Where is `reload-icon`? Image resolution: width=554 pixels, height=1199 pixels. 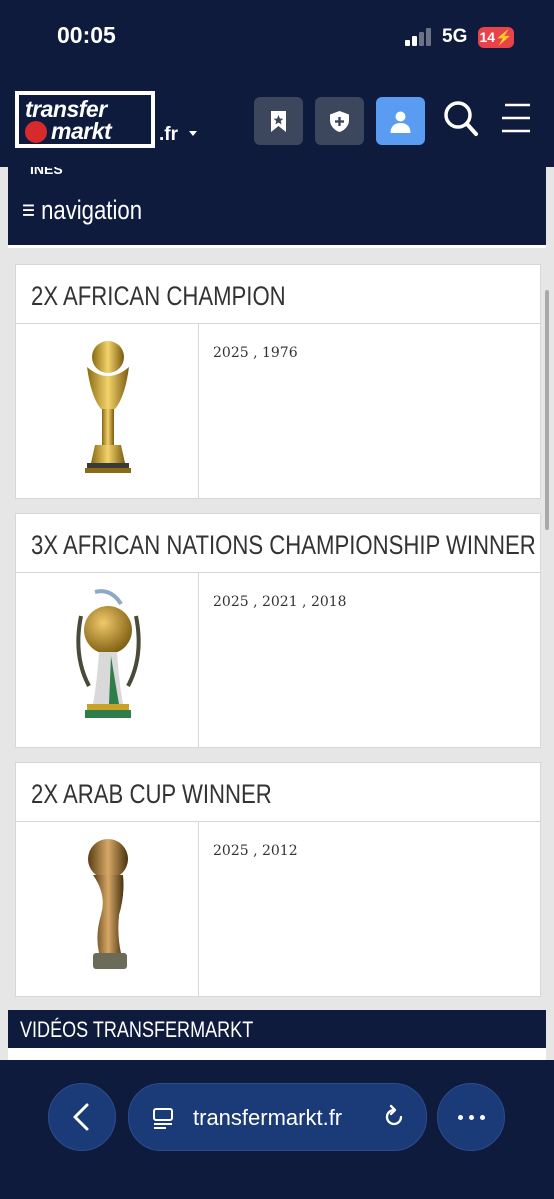
reload-icon is located at coordinates (394, 1117).